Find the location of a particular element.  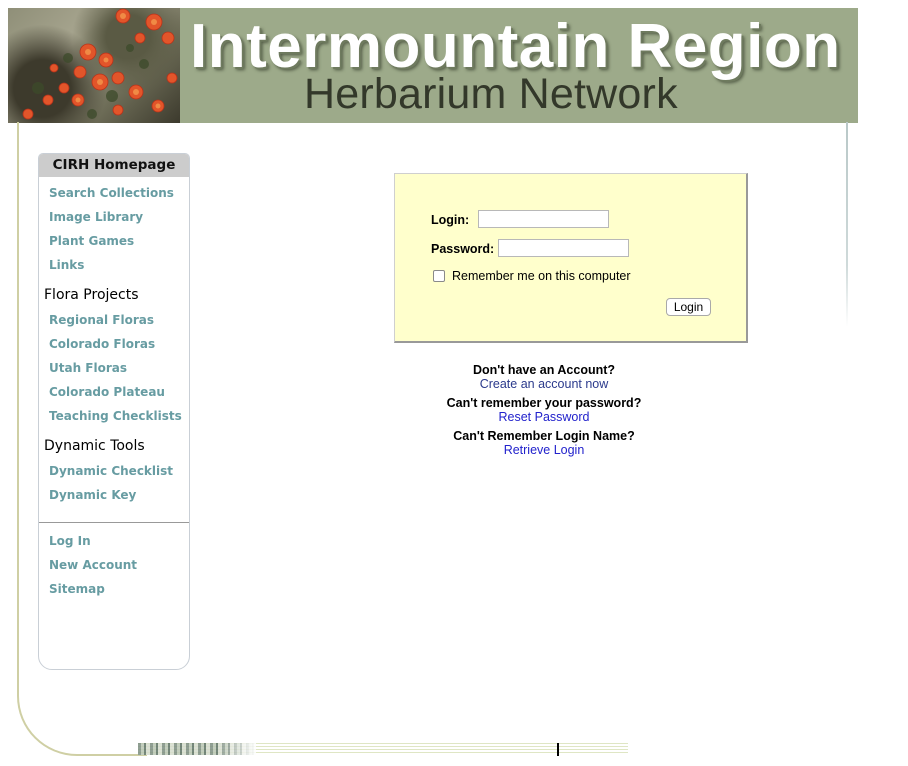

footer-strip is located at coordinates (383, 749).